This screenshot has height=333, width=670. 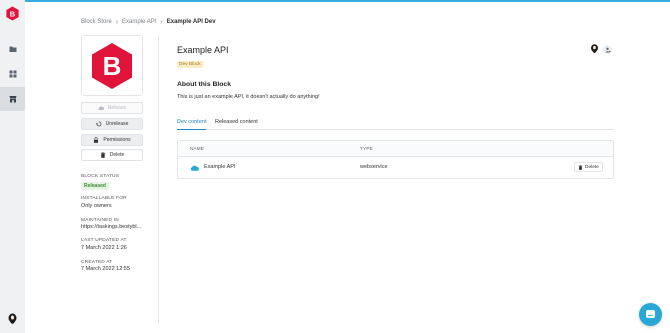 What do you see at coordinates (100, 176) in the screenshot?
I see `block-status-label: BLOCK STATUS` at bounding box center [100, 176].